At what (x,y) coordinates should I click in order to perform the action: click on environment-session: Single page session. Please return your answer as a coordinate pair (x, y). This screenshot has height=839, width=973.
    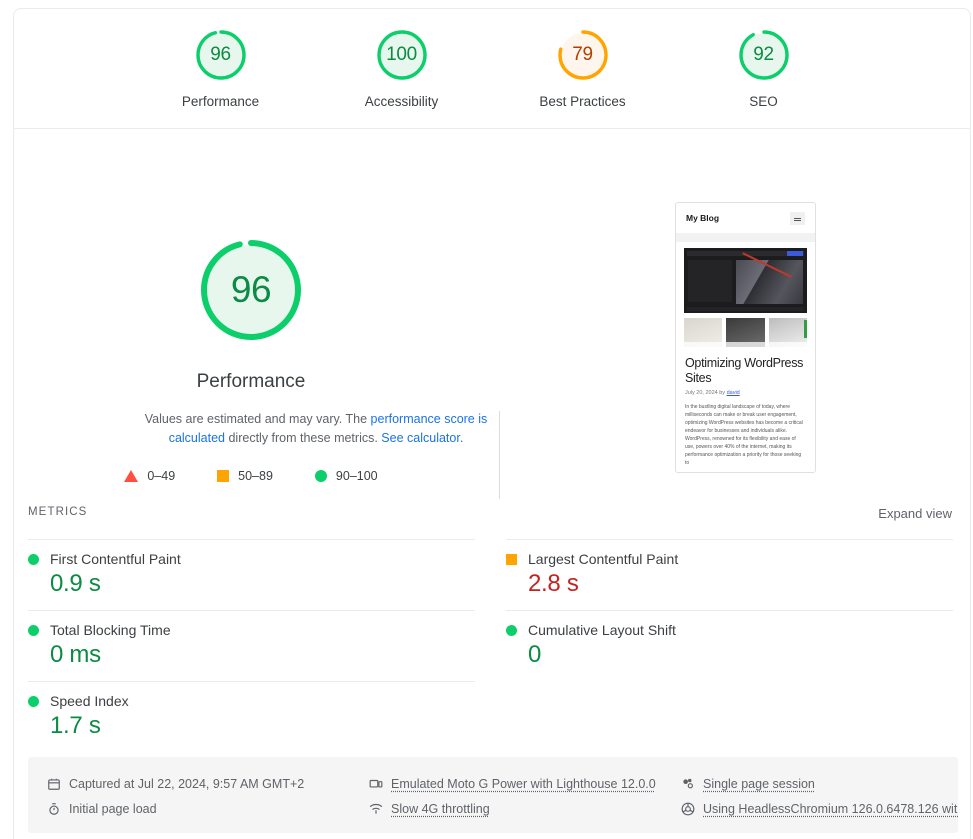
    Looking at the image, I should click on (819, 783).